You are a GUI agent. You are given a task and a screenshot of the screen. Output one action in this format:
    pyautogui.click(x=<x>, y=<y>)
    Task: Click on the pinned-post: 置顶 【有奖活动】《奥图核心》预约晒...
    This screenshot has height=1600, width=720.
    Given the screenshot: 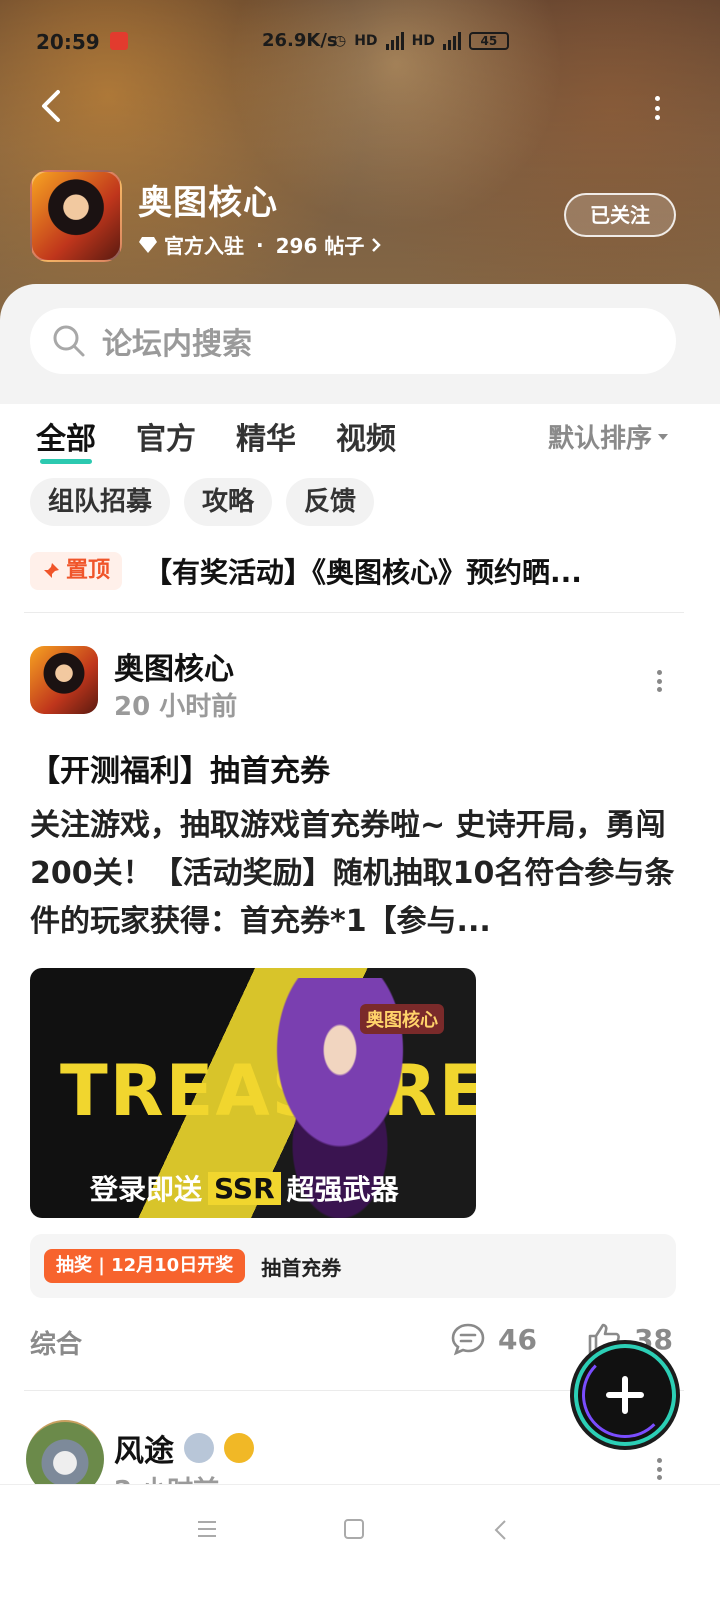 What is the action you would take?
    pyautogui.click(x=360, y=571)
    